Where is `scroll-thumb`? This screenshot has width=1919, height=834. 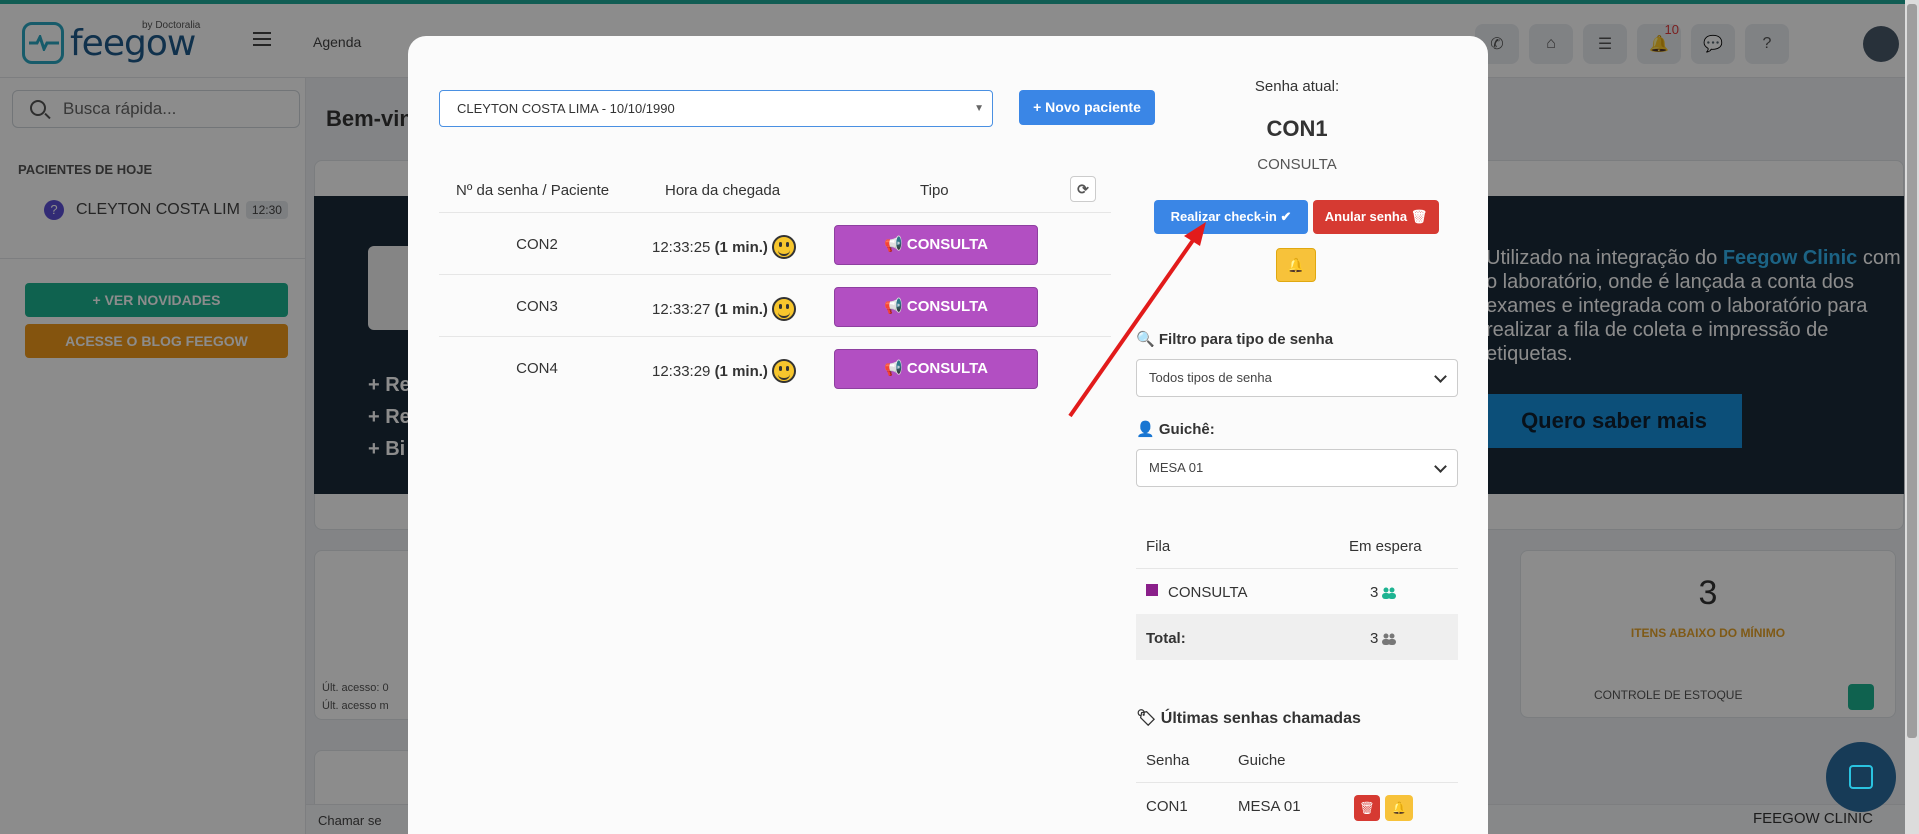 scroll-thumb is located at coordinates (1912, 371).